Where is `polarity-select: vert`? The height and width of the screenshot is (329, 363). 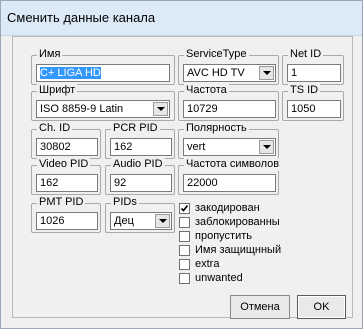 polarity-select: vert is located at coordinates (229, 147).